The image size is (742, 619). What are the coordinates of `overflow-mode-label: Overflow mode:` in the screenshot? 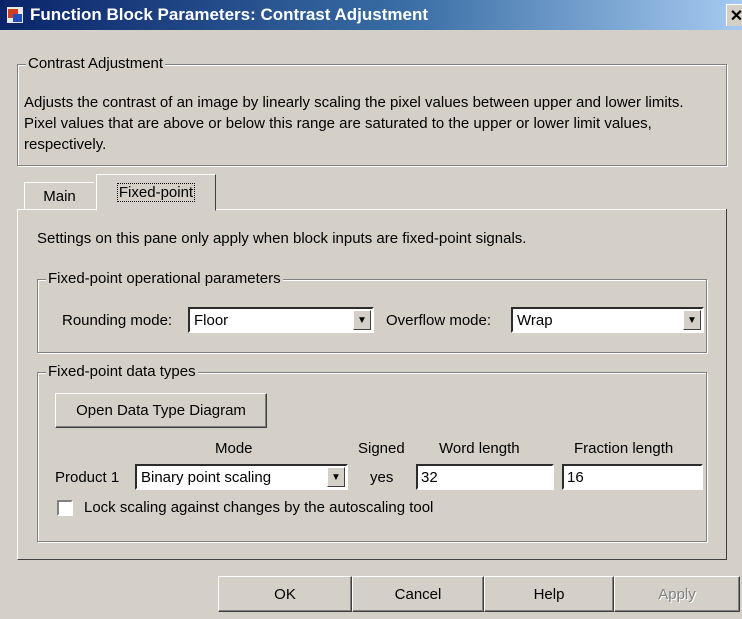 It's located at (439, 320).